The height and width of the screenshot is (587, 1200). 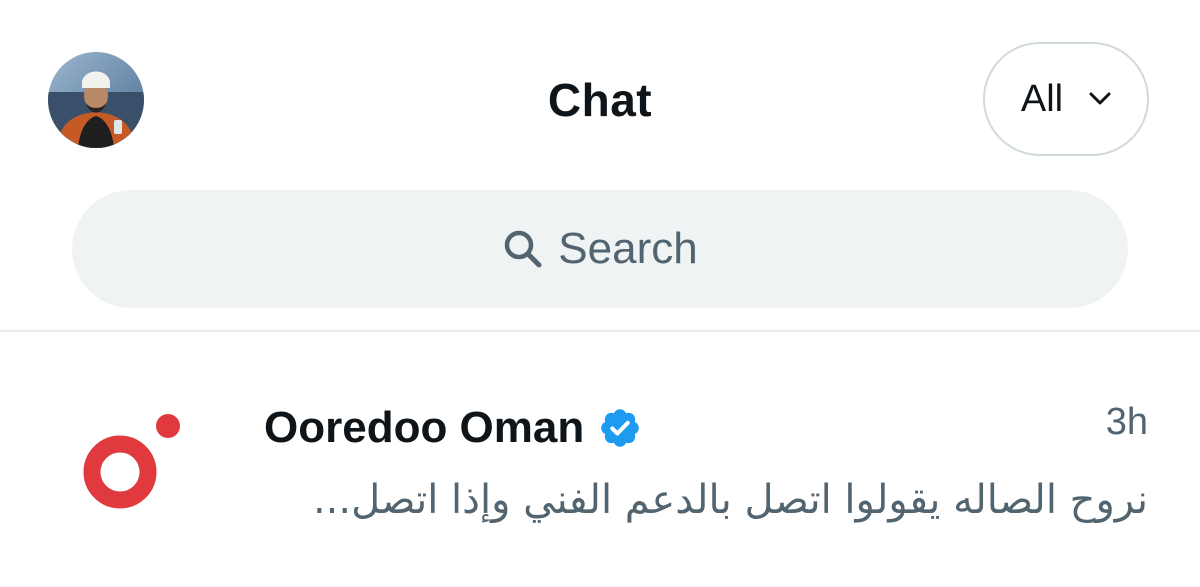 I want to click on conversation-header: Ooredoo Oman, so click(x=453, y=428).